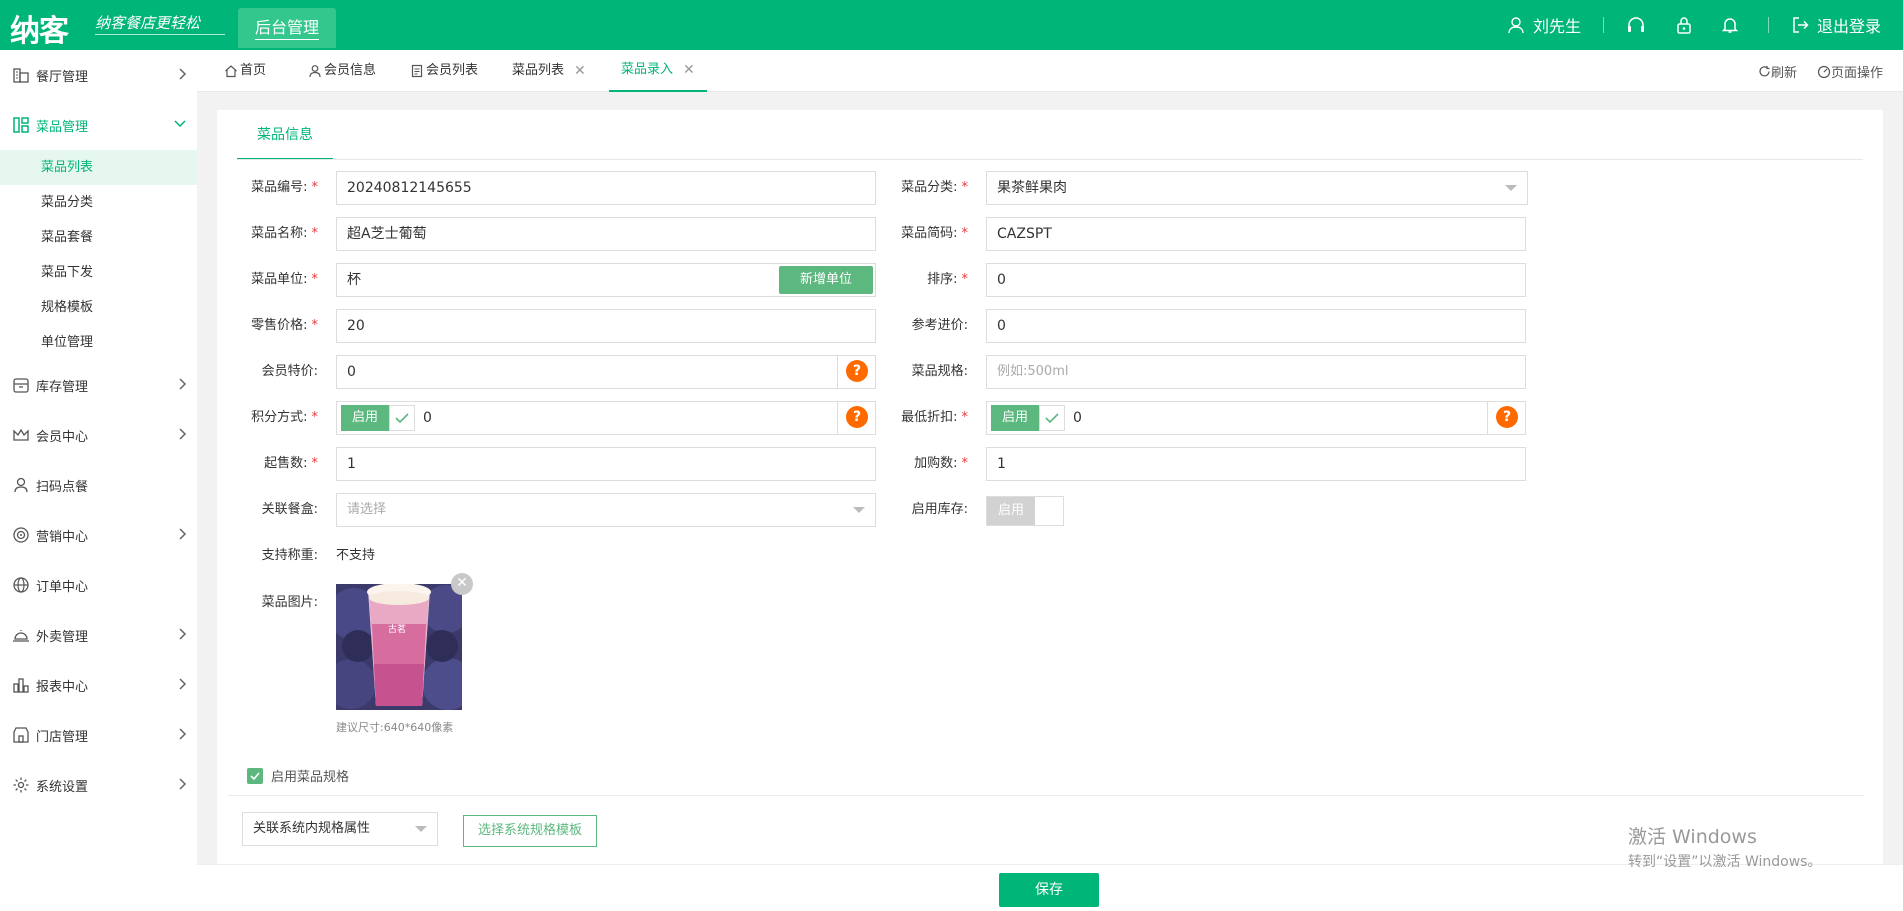 The width and height of the screenshot is (1903, 911). What do you see at coordinates (98, 735) in the screenshot?
I see `sidebar-item-stores: 门店管理` at bounding box center [98, 735].